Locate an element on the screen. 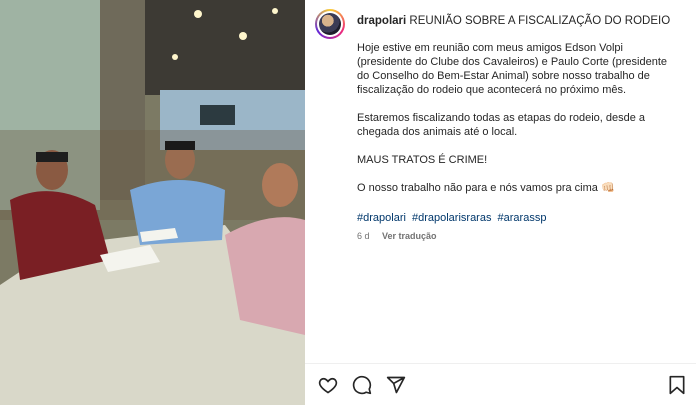  post-actions is located at coordinates (362, 385).